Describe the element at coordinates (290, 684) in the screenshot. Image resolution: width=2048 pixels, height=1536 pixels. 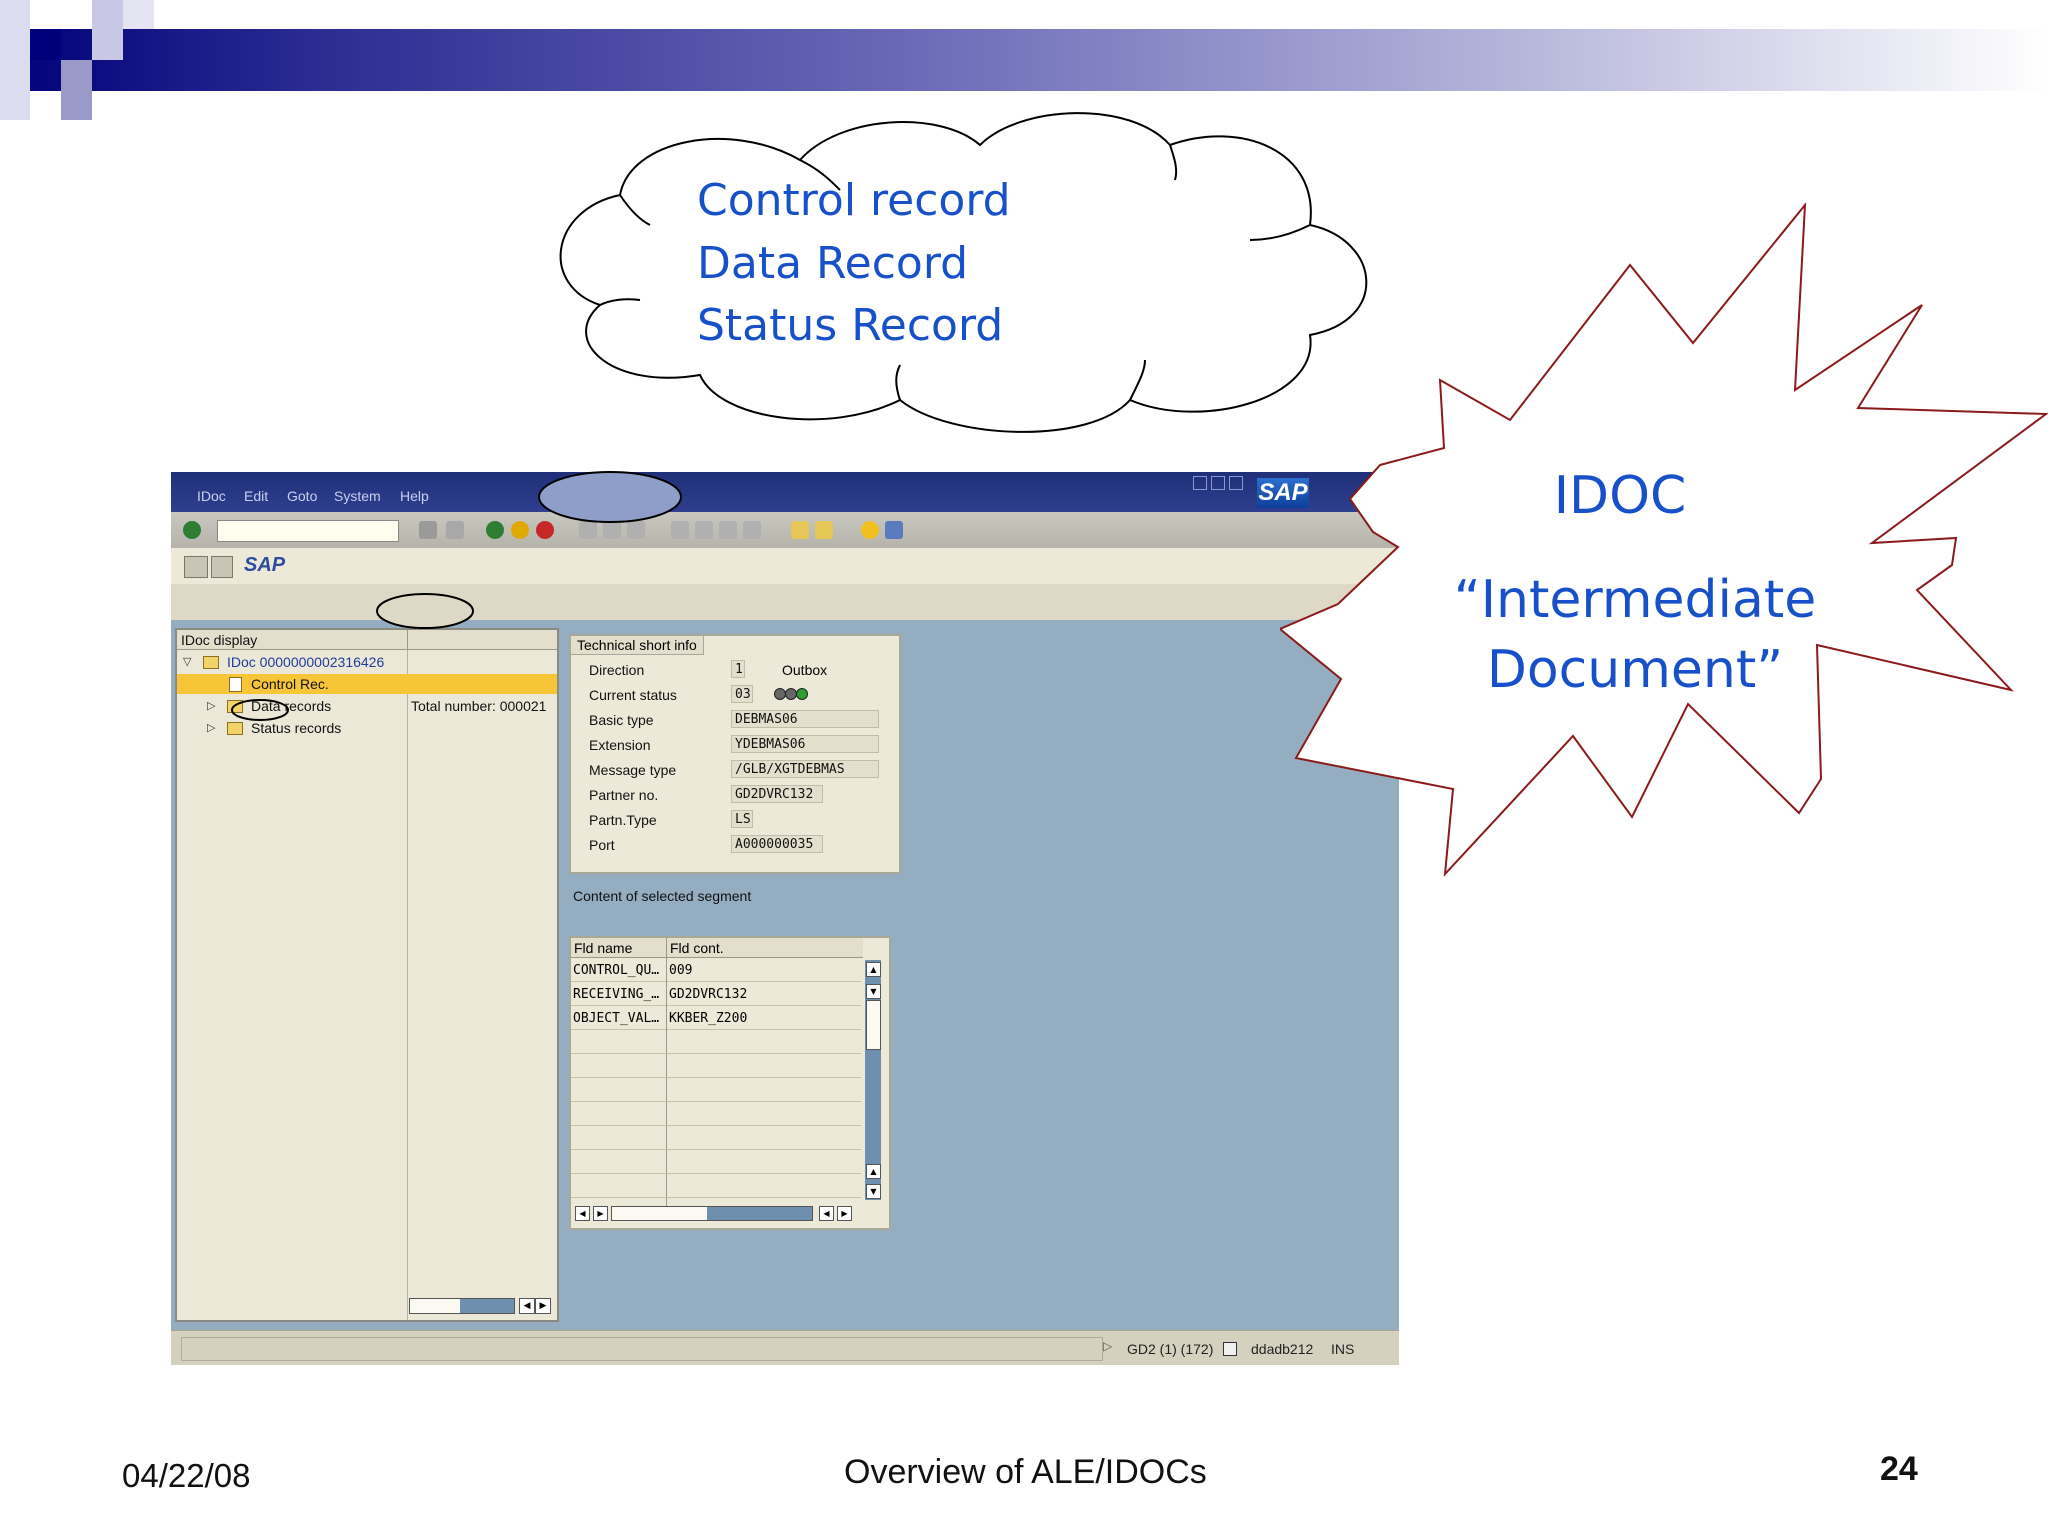
I see `tree-item-label: Control Rec.` at that location.